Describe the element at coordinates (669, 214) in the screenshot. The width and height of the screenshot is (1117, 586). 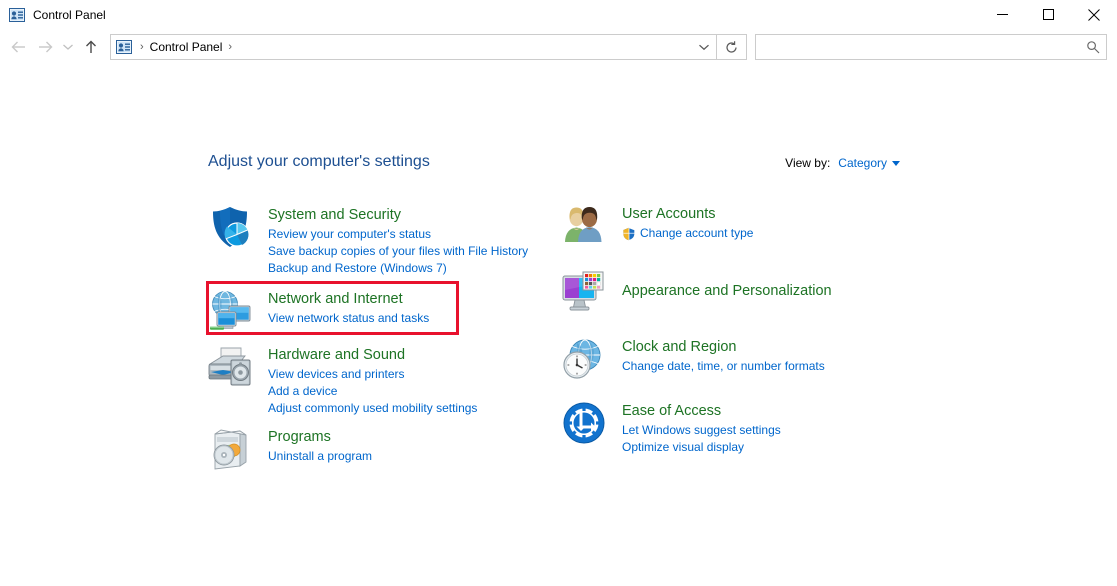
I see `category-title-user-accounts: User Accounts` at that location.